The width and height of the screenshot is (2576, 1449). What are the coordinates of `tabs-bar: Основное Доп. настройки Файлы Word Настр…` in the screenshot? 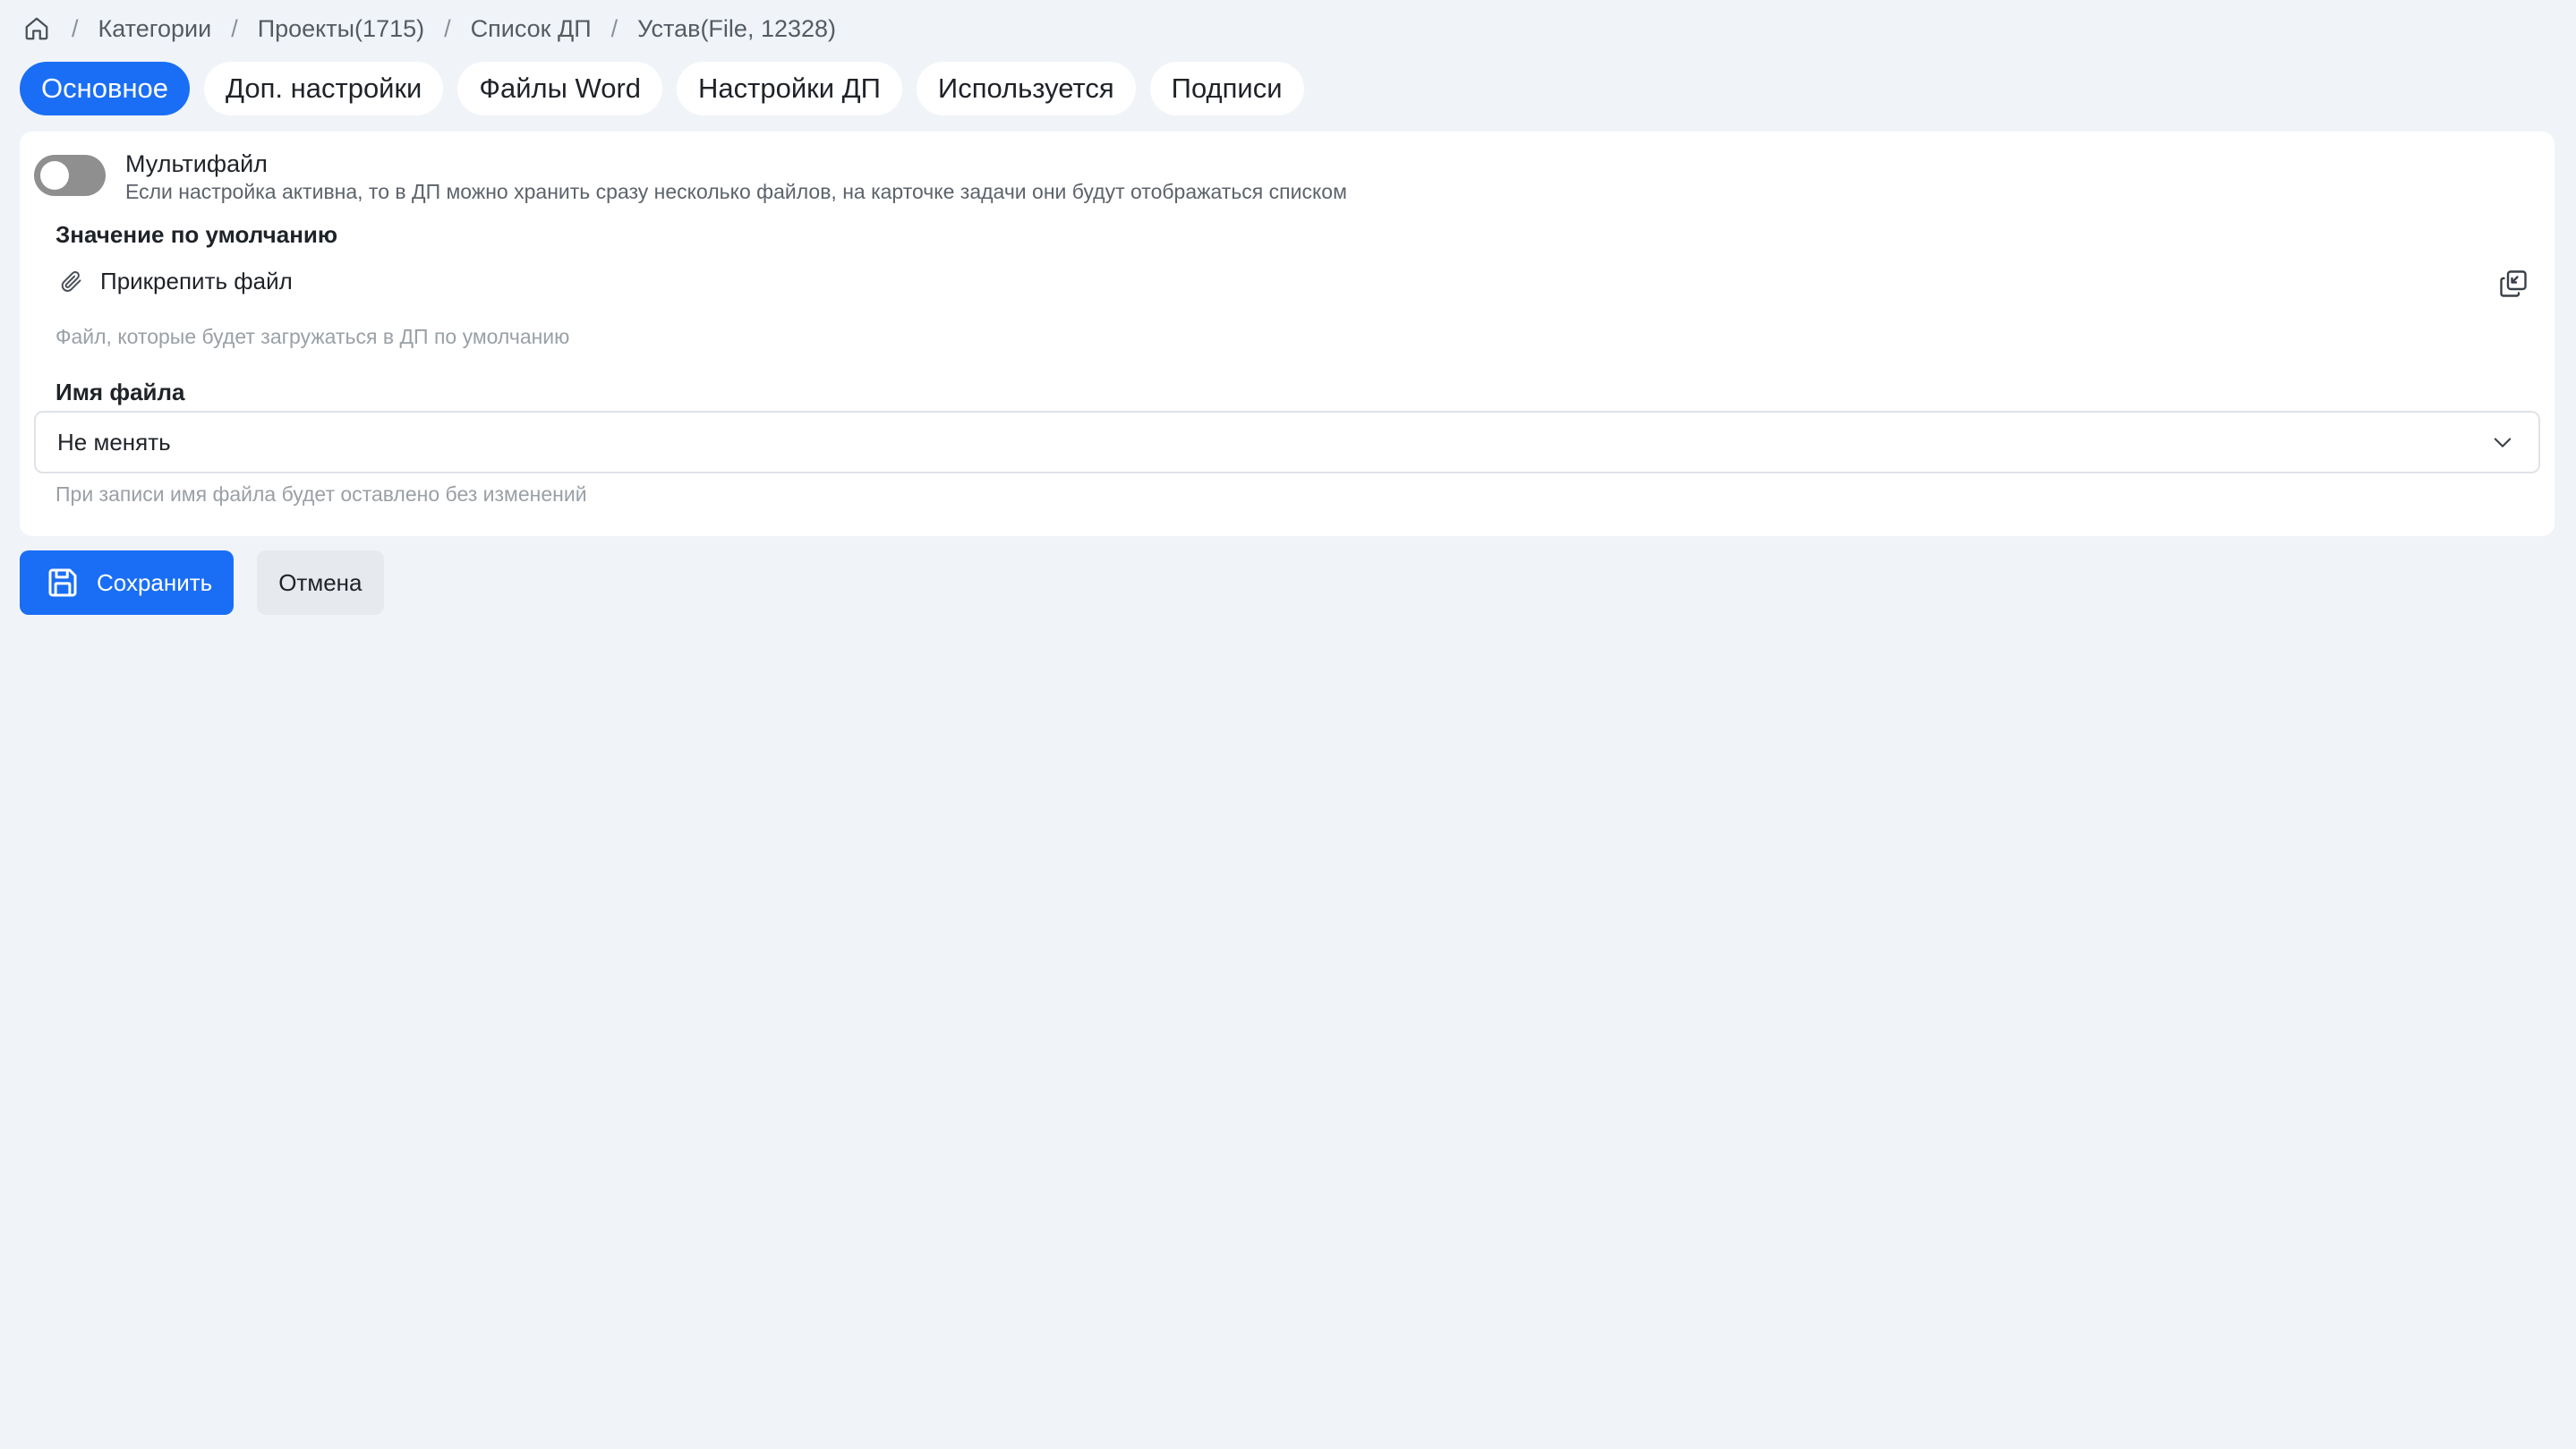 It's located at (1288, 88).